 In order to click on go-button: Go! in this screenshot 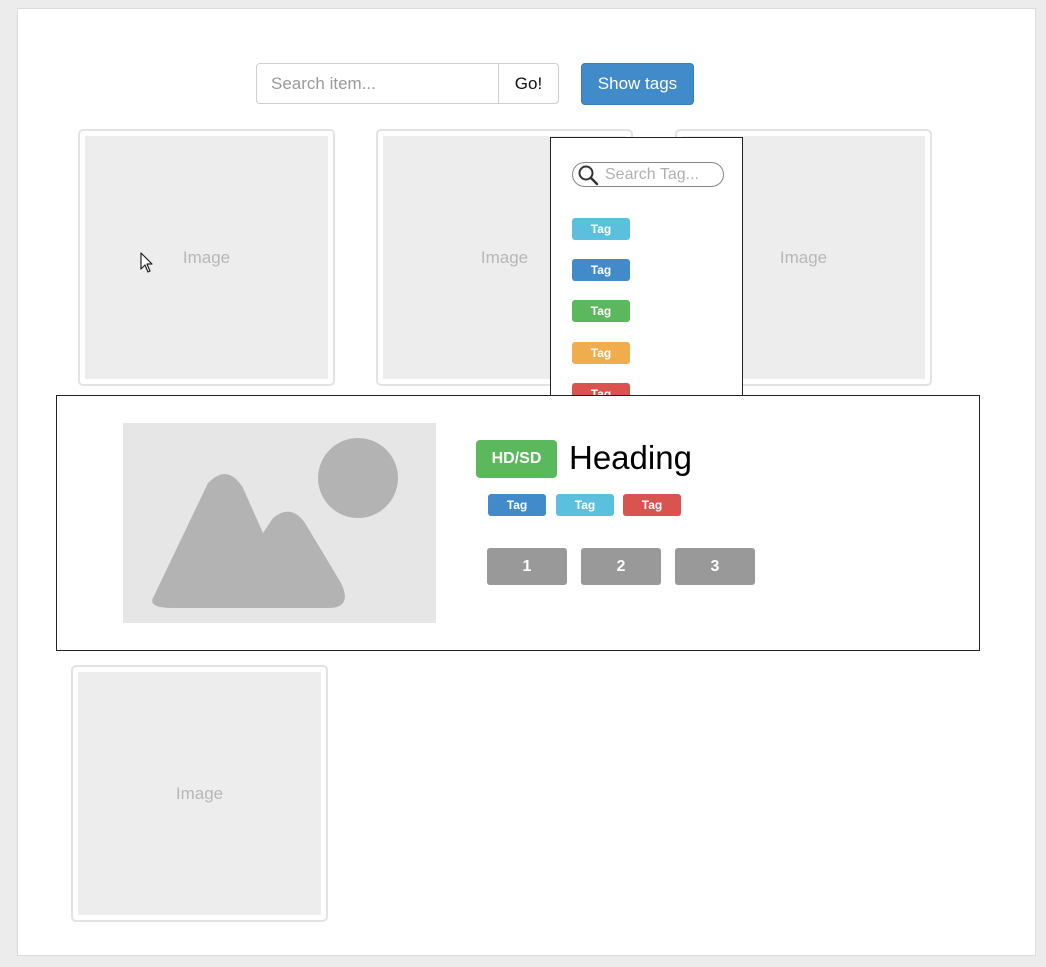, I will do `click(528, 83)`.